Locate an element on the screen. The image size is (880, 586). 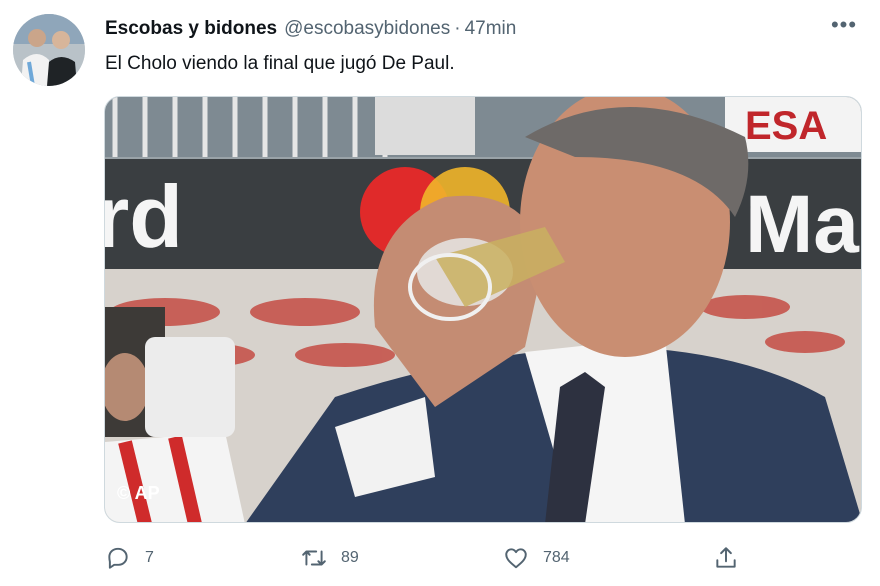
retweet-button: 89 is located at coordinates (330, 558).